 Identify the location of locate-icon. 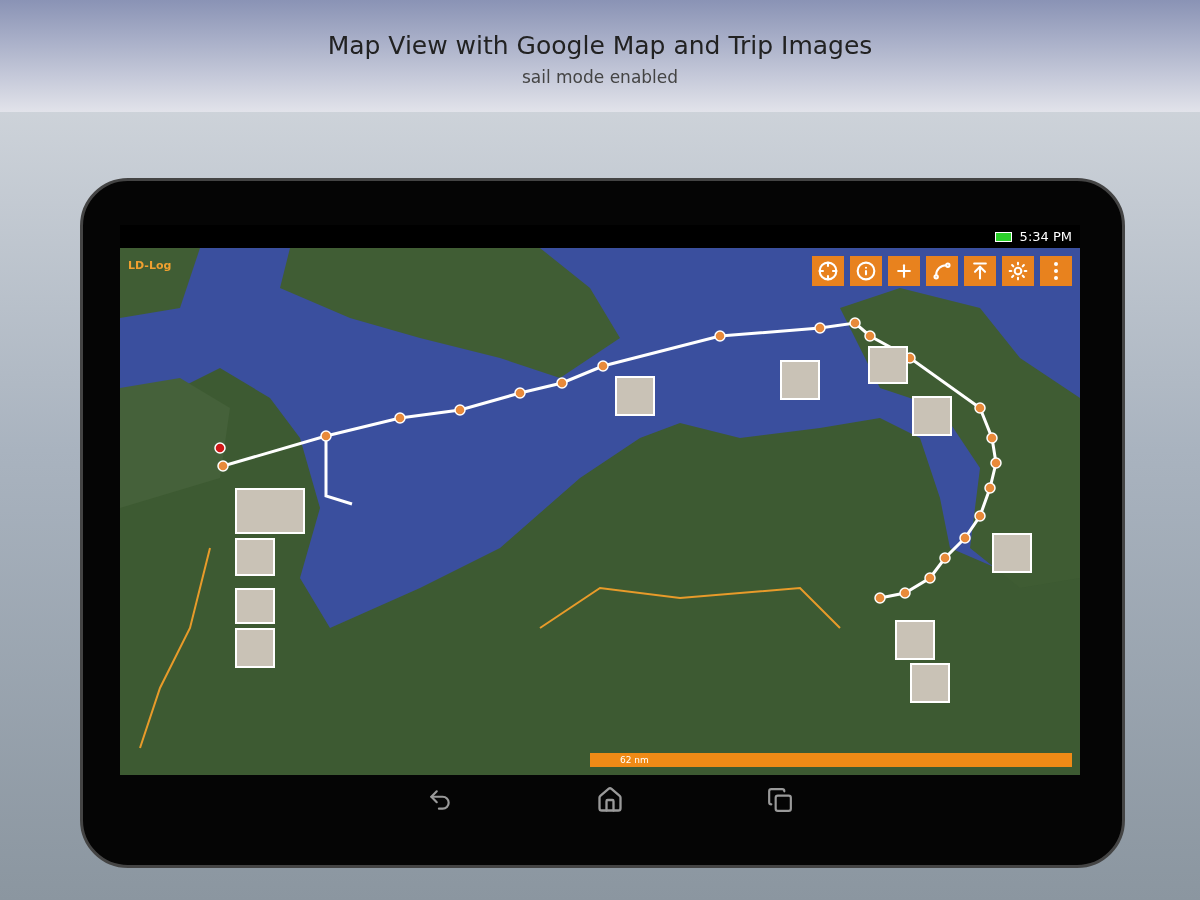
(828, 271).